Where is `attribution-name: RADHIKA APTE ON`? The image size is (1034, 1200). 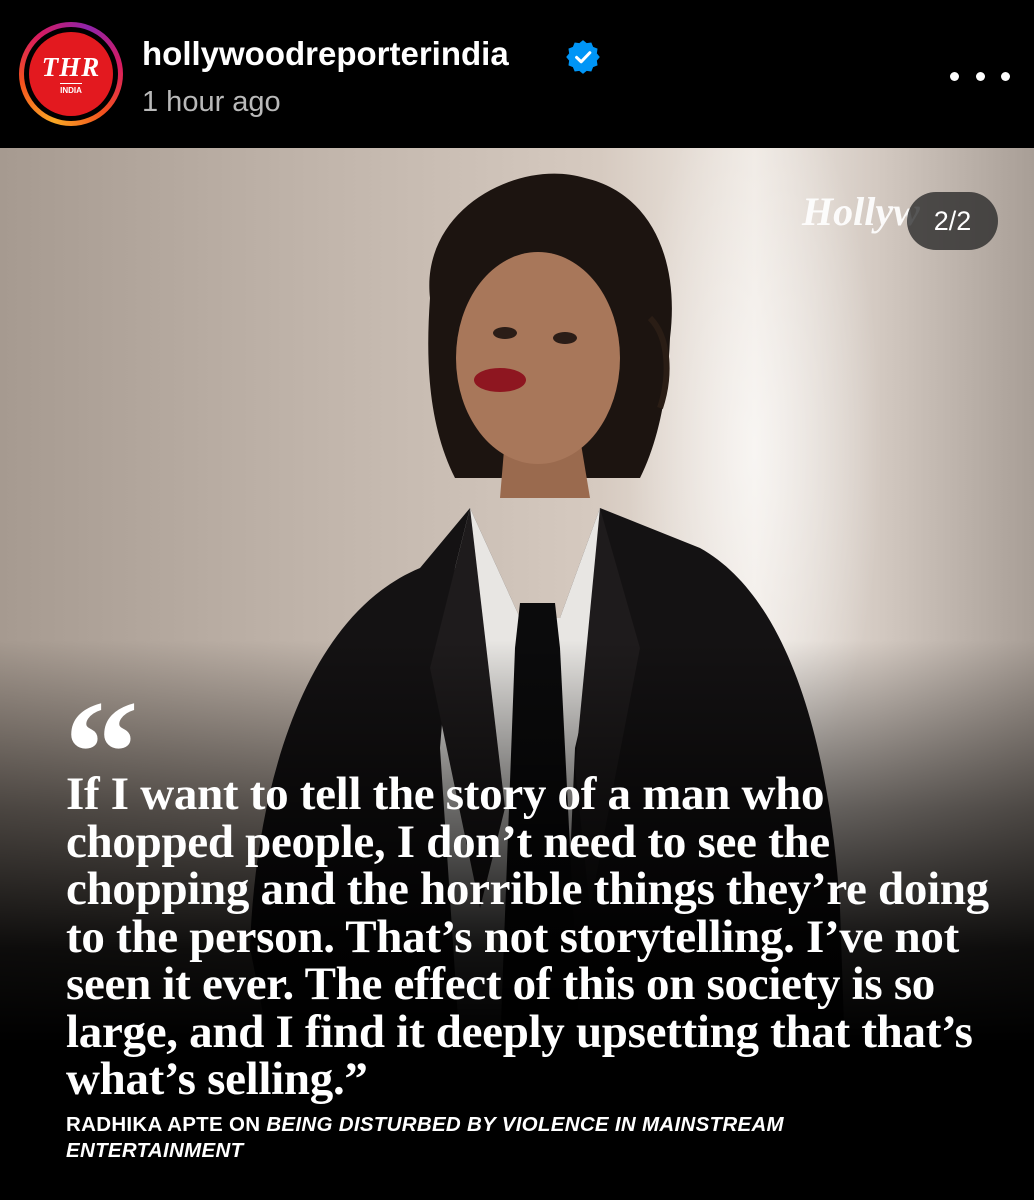
attribution-name: RADHIKA APTE ON is located at coordinates (166, 1124).